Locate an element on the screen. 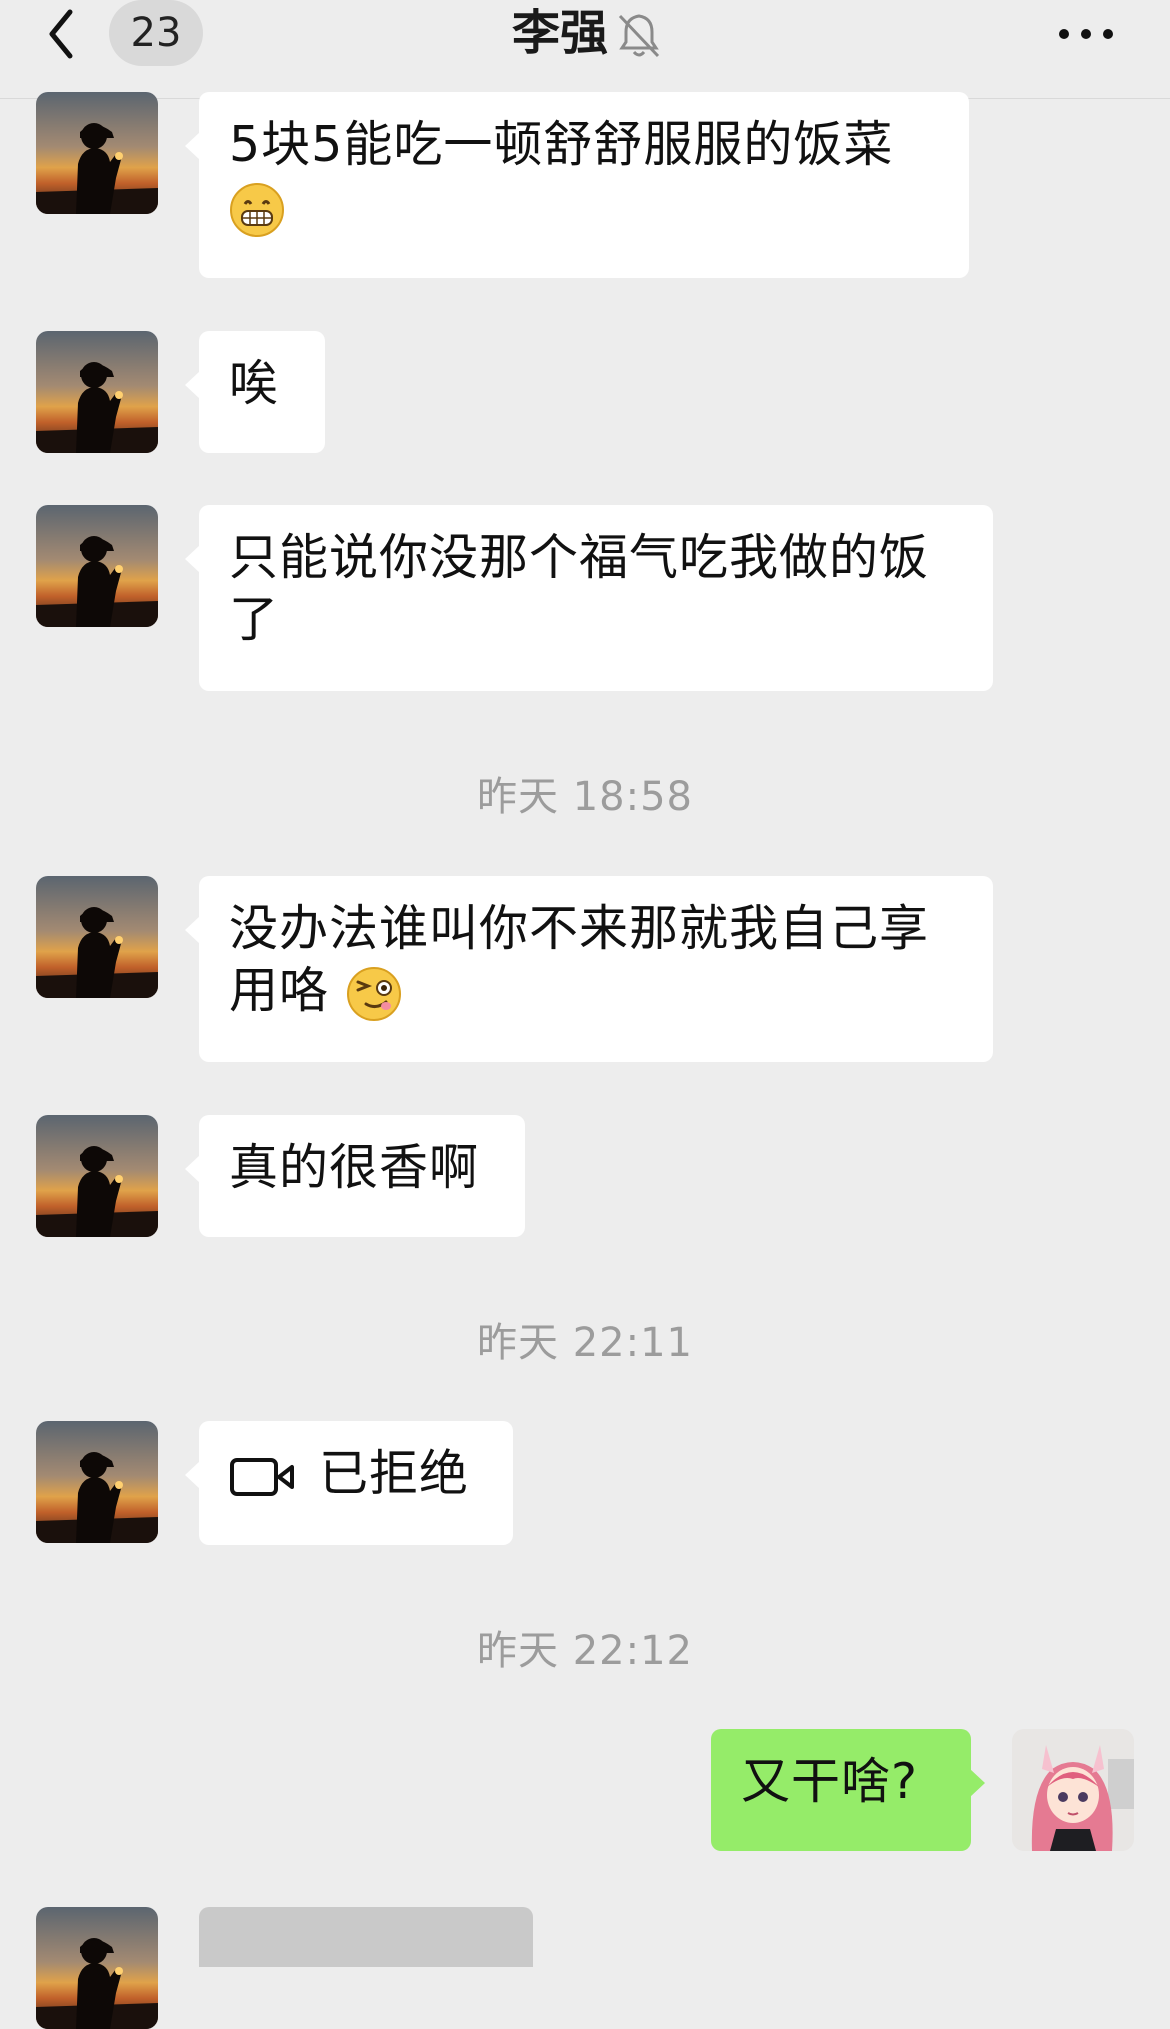  message-text: 真的很香啊 is located at coordinates (354, 1167).